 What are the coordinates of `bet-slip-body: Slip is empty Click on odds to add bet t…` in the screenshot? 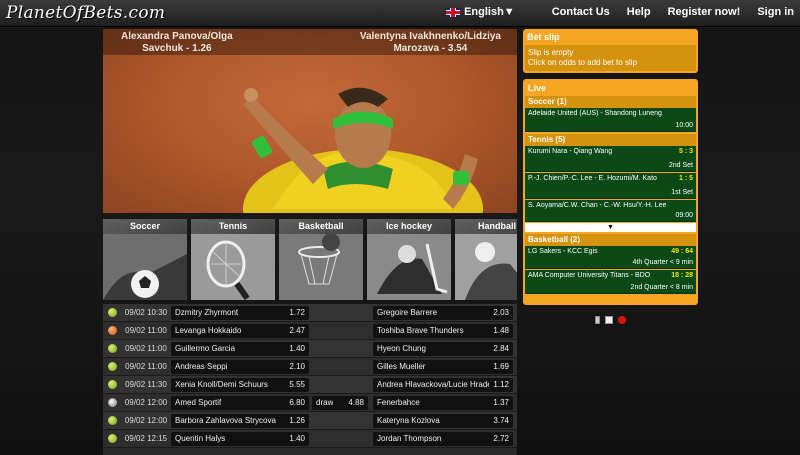 It's located at (610, 58).